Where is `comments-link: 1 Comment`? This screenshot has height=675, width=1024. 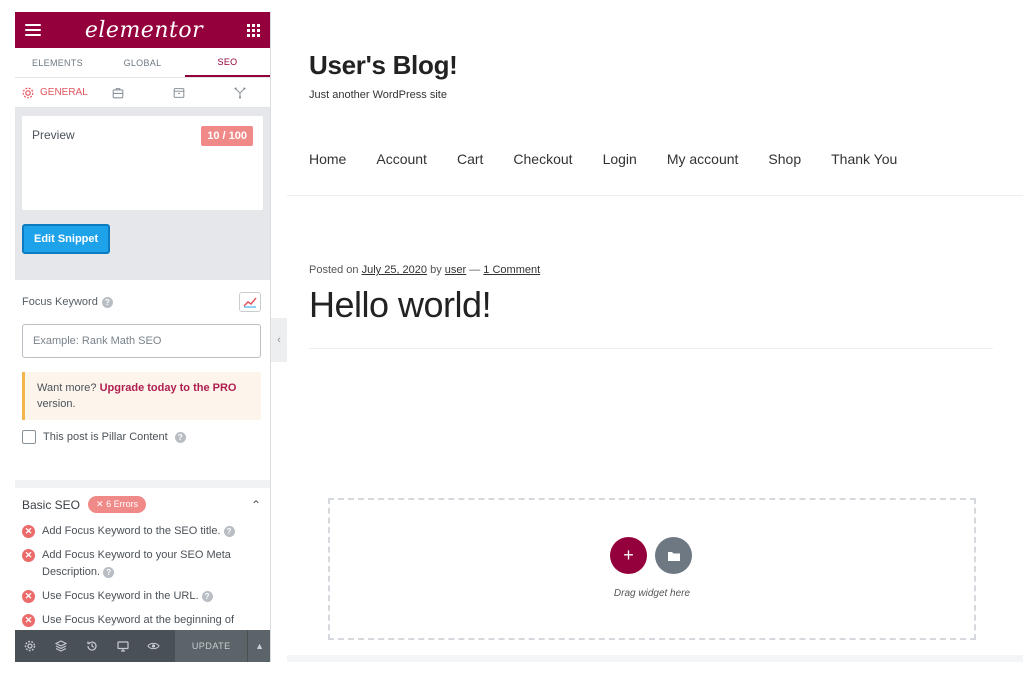
comments-link: 1 Comment is located at coordinates (511, 270).